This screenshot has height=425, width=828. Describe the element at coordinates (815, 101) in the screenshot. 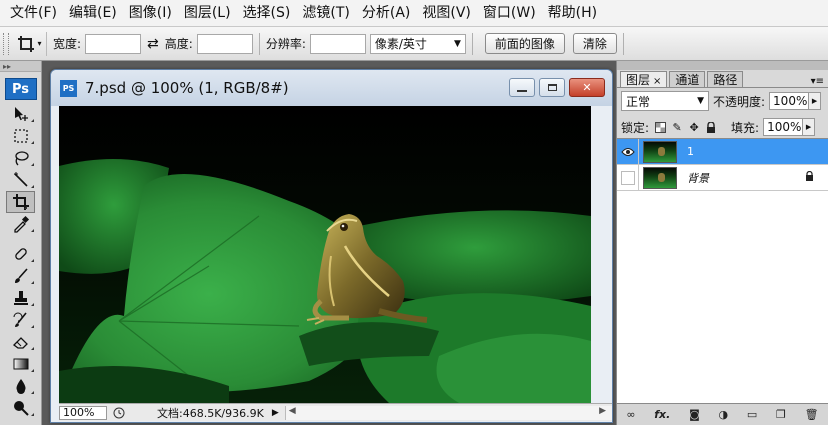

I see `opacity-slider-arrow-icon: ▶` at that location.